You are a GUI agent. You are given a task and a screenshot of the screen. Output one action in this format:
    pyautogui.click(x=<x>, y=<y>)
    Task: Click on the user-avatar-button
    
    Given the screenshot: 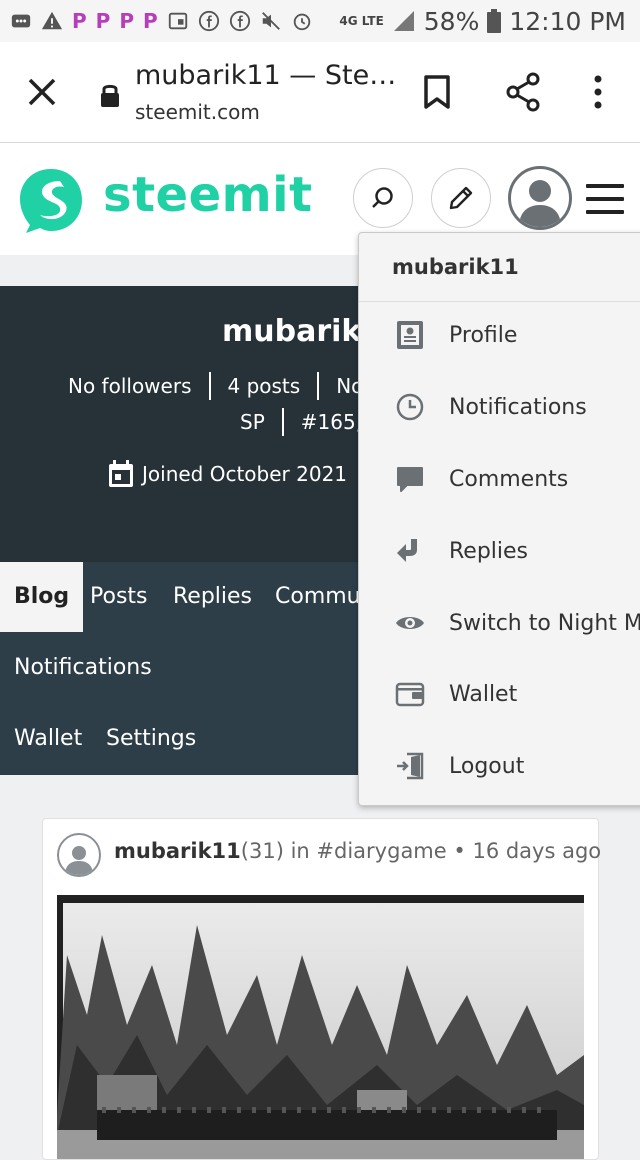 What is the action you would take?
    pyautogui.click(x=540, y=198)
    